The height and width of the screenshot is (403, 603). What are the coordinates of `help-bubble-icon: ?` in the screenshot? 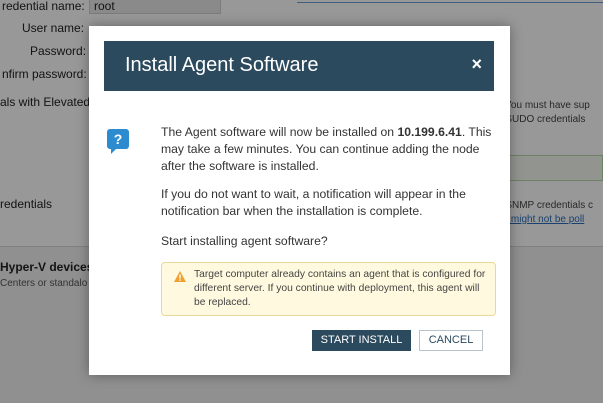 It's located at (118, 141).